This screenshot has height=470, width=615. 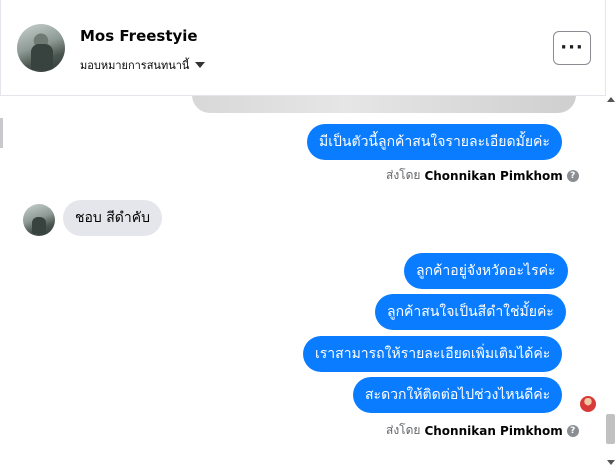 I want to click on chevron-down-icon, so click(x=200, y=65).